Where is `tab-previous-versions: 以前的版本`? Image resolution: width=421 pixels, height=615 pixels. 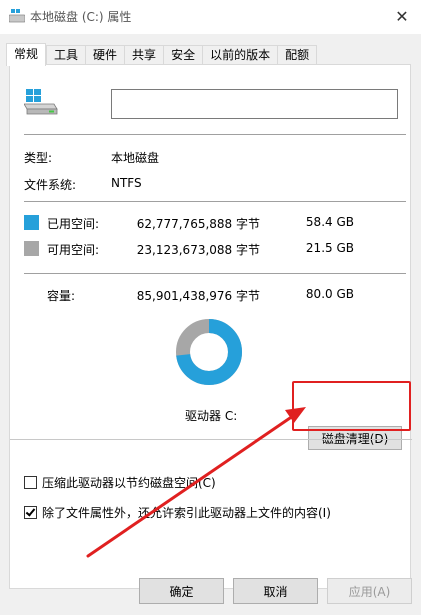 tab-previous-versions: 以前的版本 is located at coordinates (240, 55).